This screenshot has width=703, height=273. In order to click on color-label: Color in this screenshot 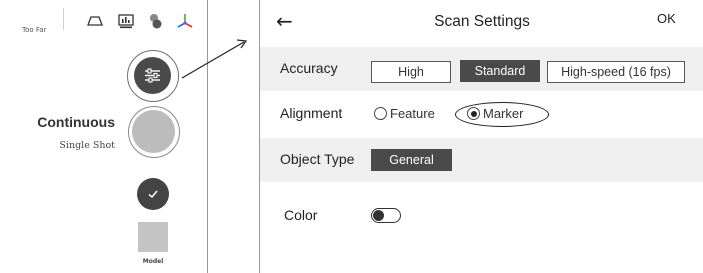, I will do `click(301, 215)`.